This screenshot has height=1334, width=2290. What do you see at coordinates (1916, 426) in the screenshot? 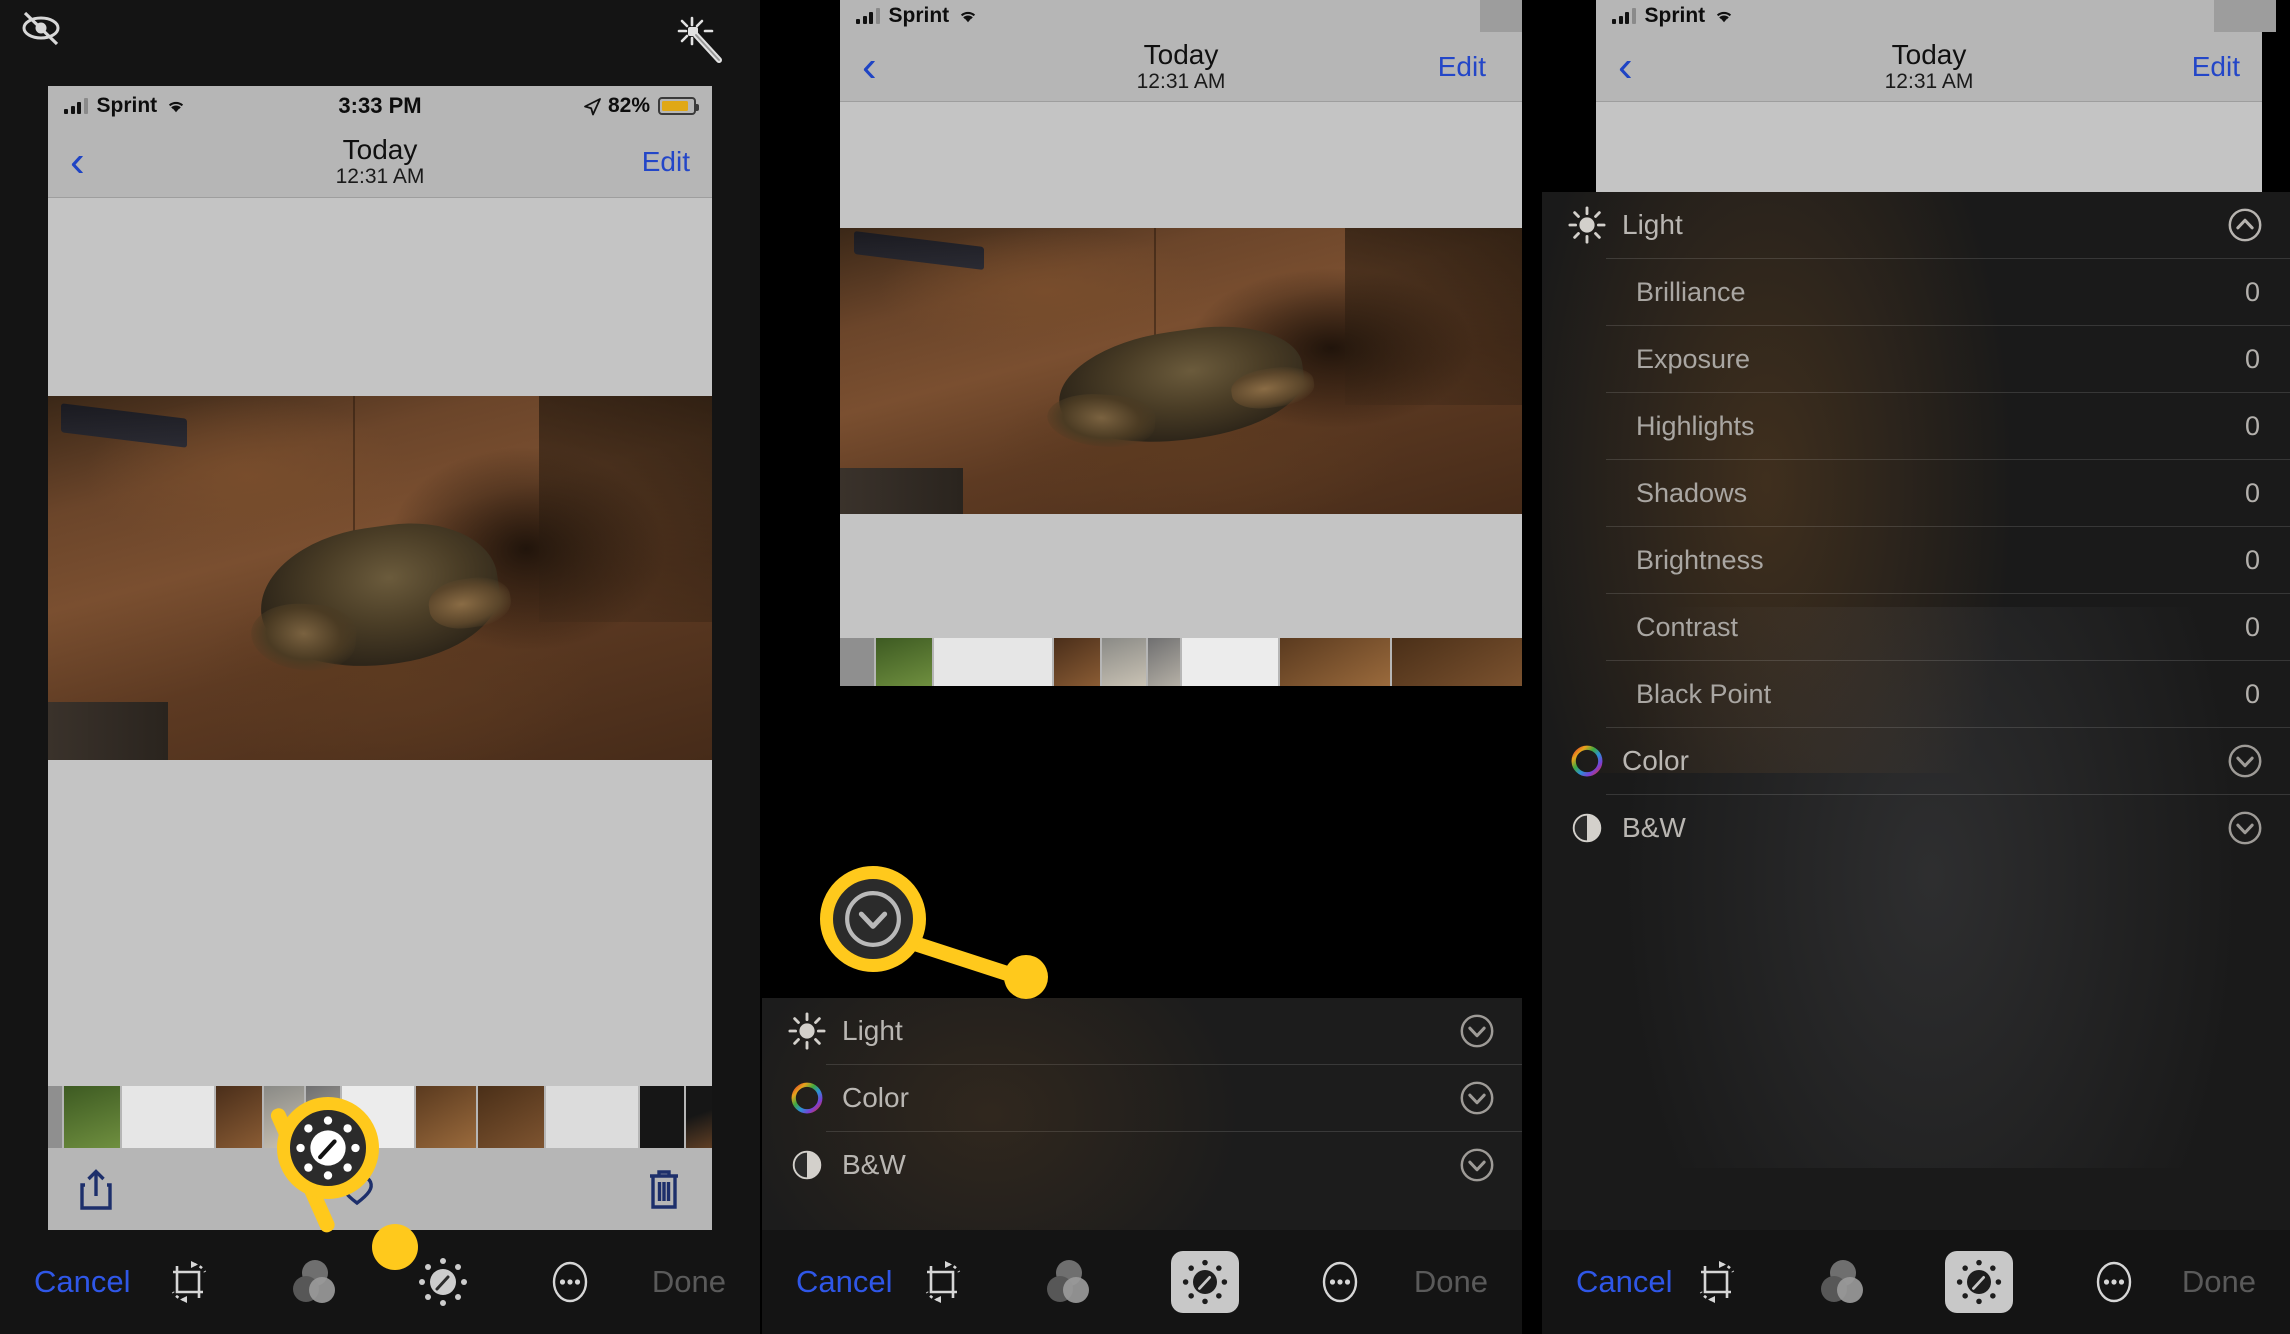
I see `slider-row-highlights: Highlights 0` at bounding box center [1916, 426].